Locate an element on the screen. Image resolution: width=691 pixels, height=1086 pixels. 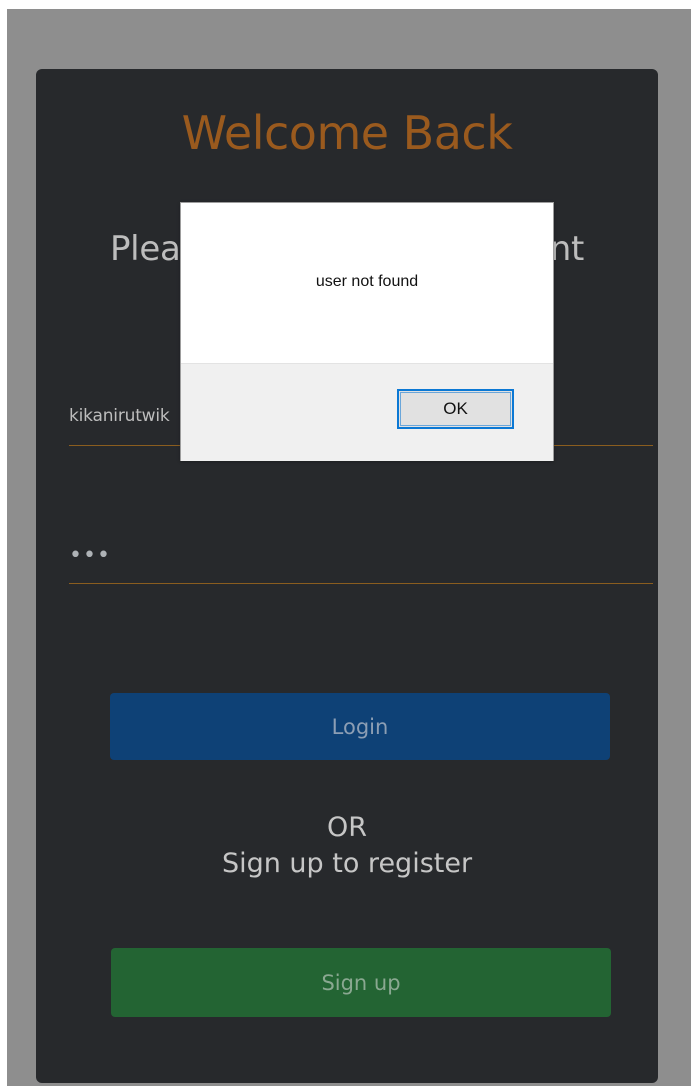
alert-message: user not found is located at coordinates (367, 281).